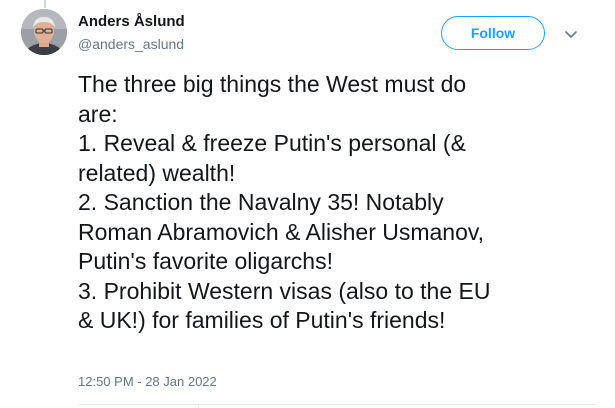  I want to click on tweet-text-line: related) wealth!, so click(157, 172).